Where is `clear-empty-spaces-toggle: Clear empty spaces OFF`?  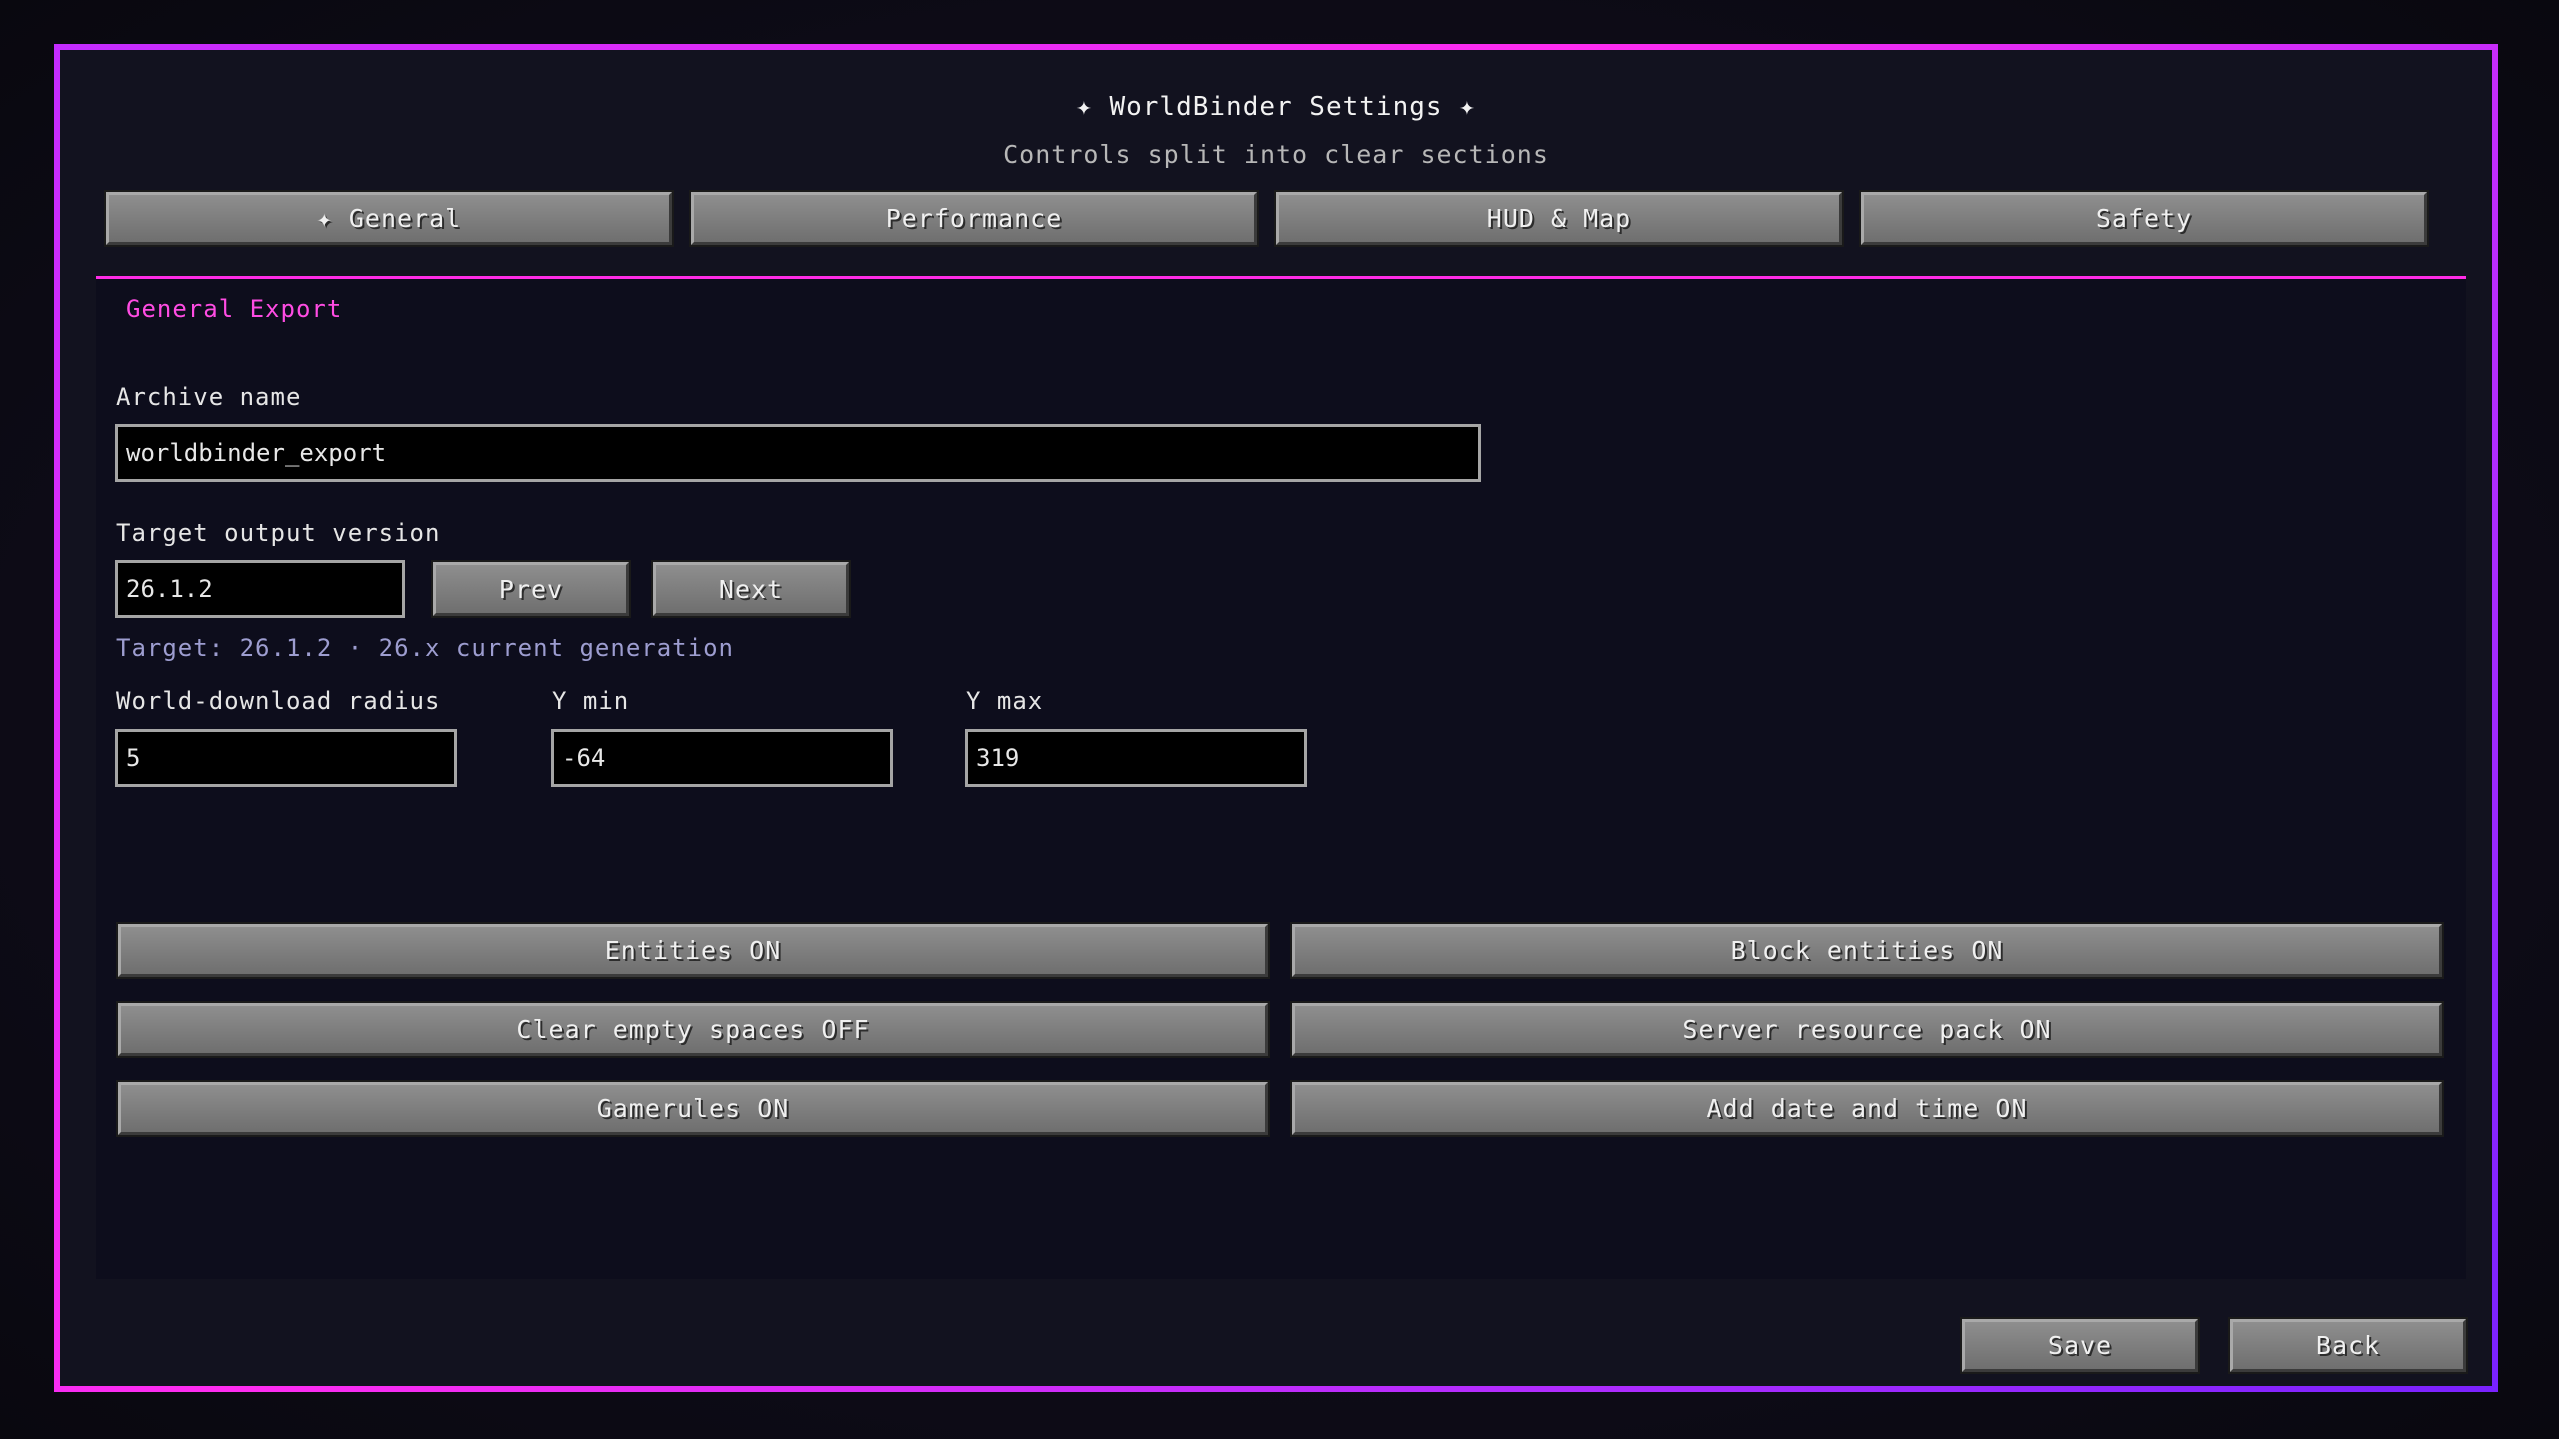
clear-empty-spaces-toggle: Clear empty spaces OFF is located at coordinates (693, 1029).